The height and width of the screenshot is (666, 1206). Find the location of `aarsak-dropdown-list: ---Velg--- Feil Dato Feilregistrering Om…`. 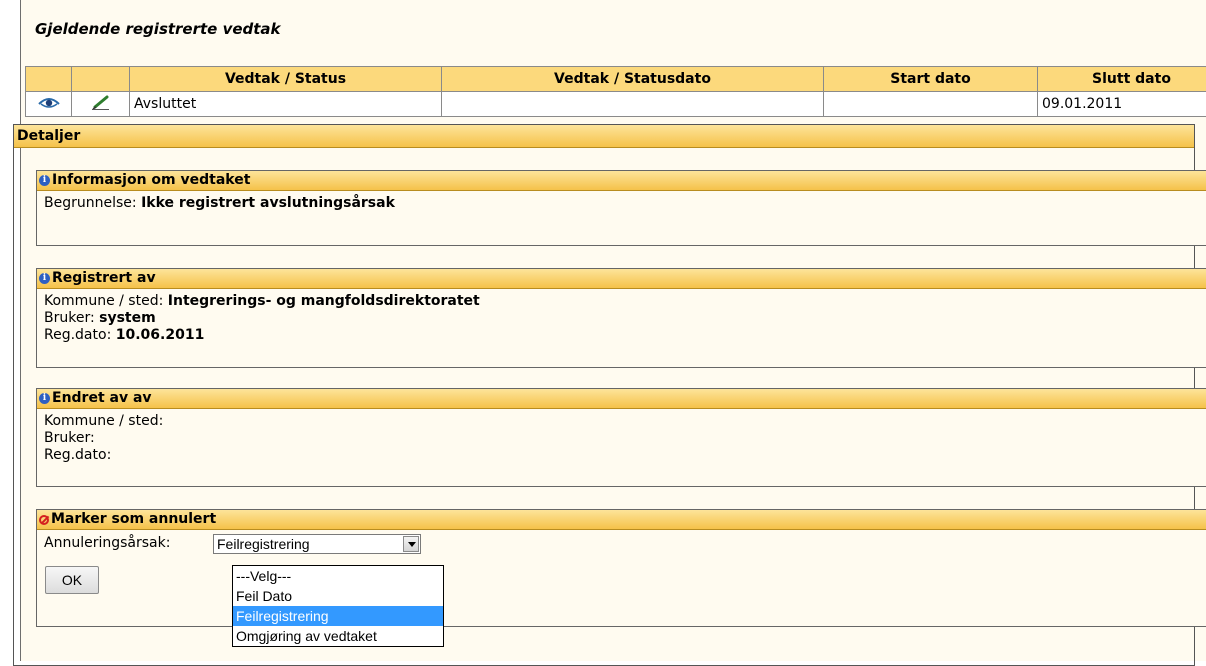

aarsak-dropdown-list: ---Velg--- Feil Dato Feilregistrering Om… is located at coordinates (338, 606).